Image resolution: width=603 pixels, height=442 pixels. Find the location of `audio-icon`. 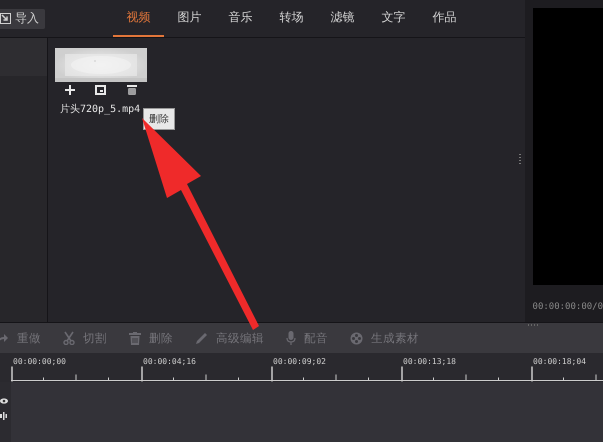

audio-icon is located at coordinates (3, 416).